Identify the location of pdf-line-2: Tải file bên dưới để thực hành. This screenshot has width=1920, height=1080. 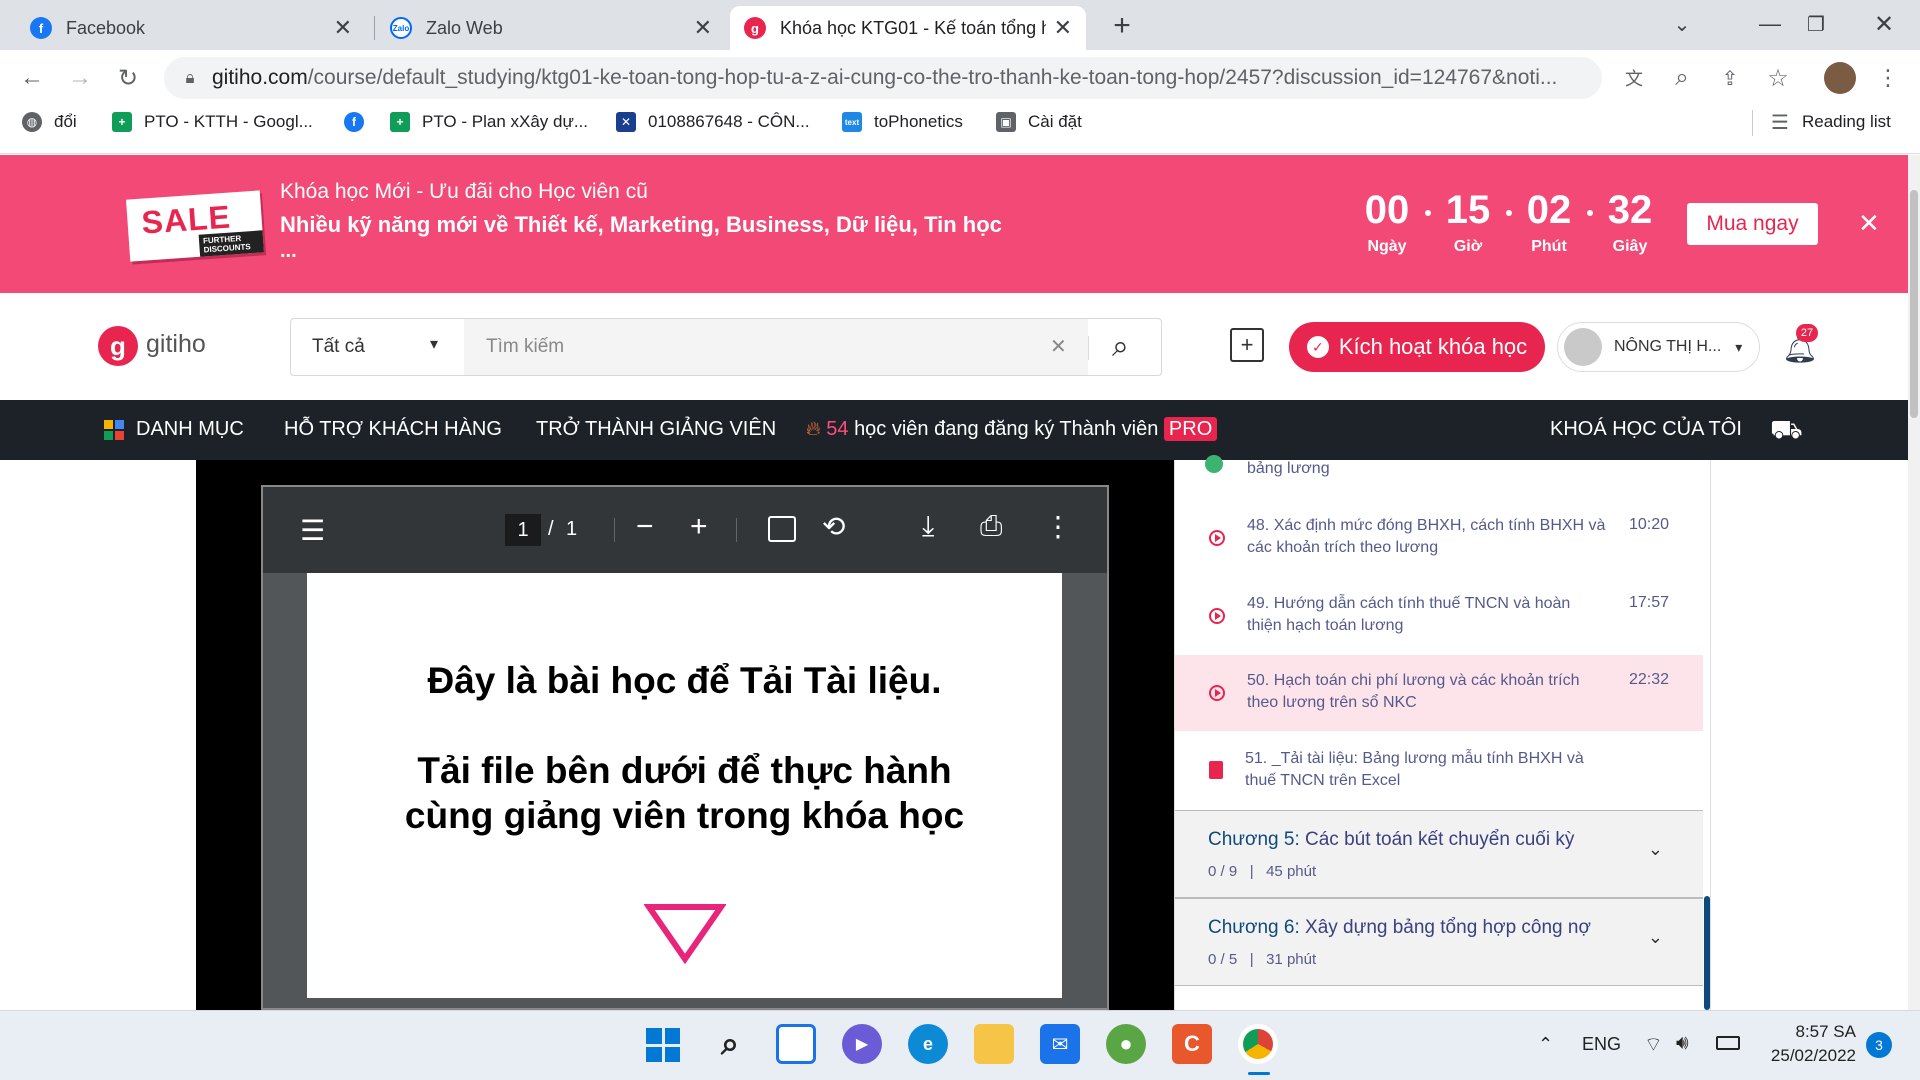
(684, 770).